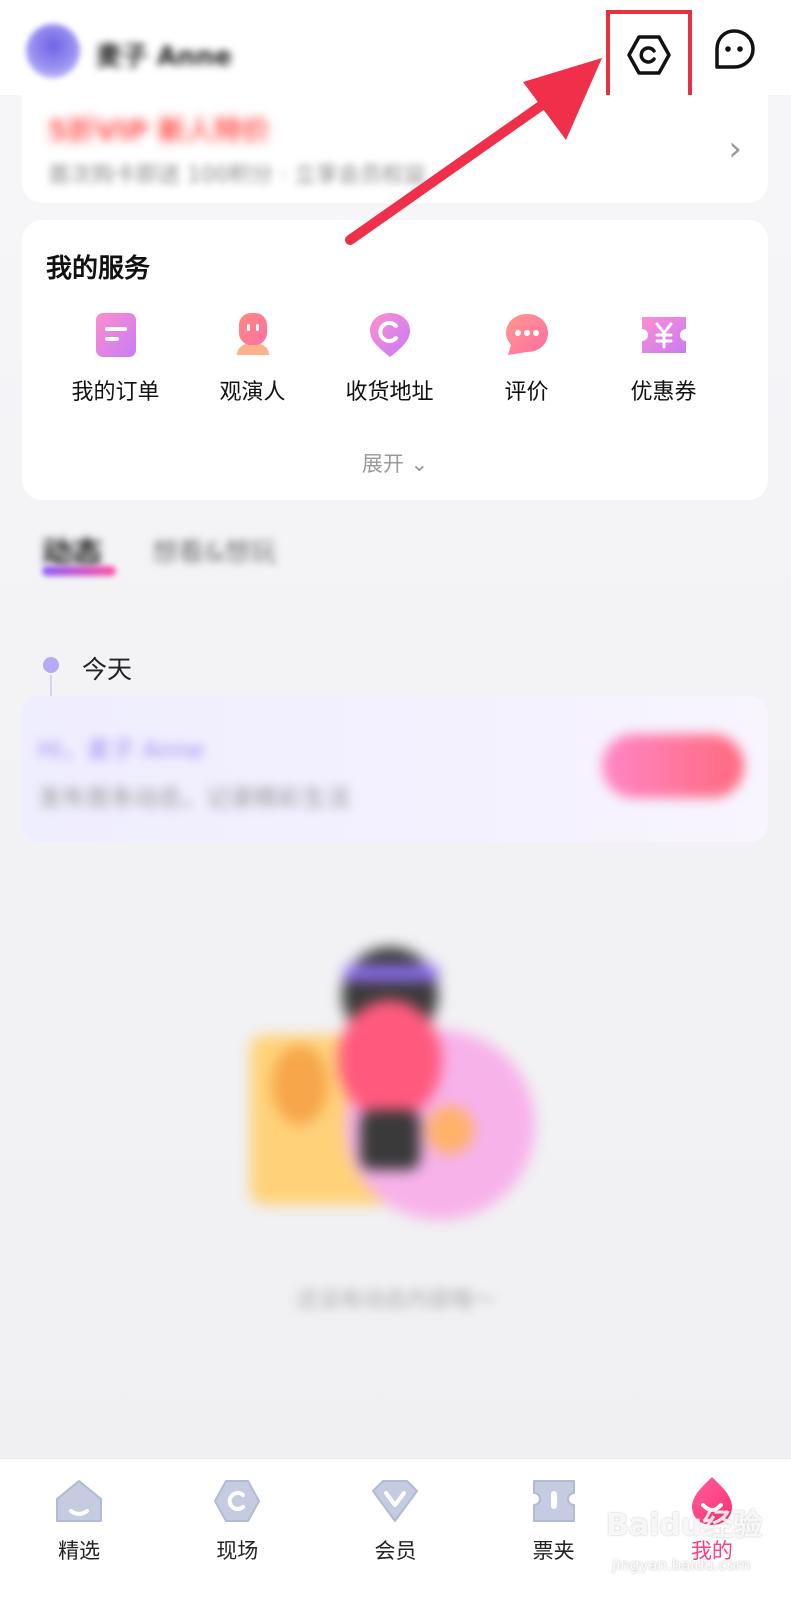 The width and height of the screenshot is (791, 1600). I want to click on post-button, so click(673, 766).